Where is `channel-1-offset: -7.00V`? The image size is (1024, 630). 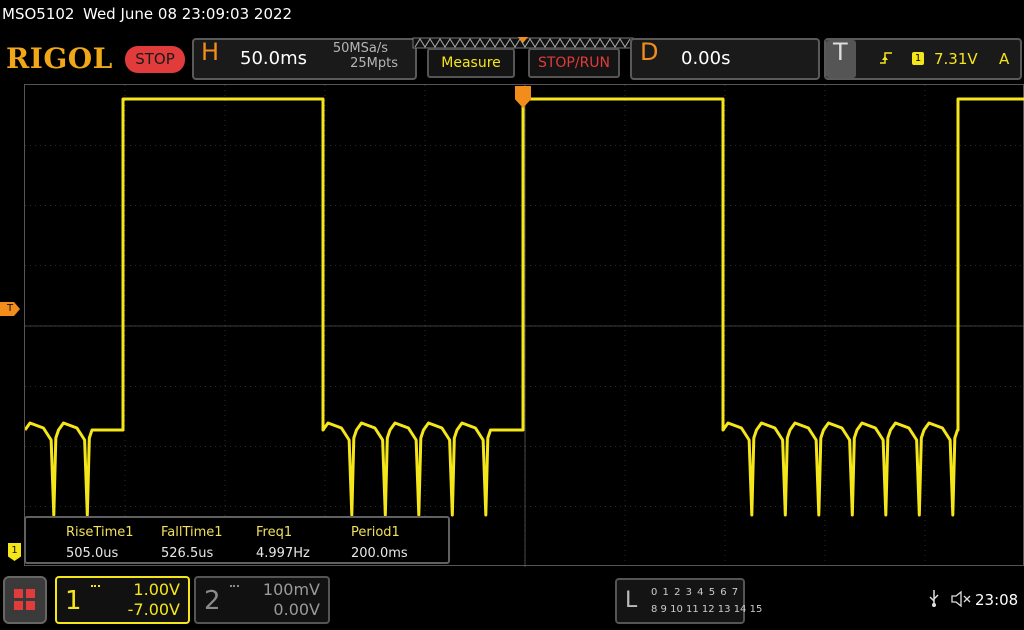 channel-1-offset: -7.00V is located at coordinates (153, 609).